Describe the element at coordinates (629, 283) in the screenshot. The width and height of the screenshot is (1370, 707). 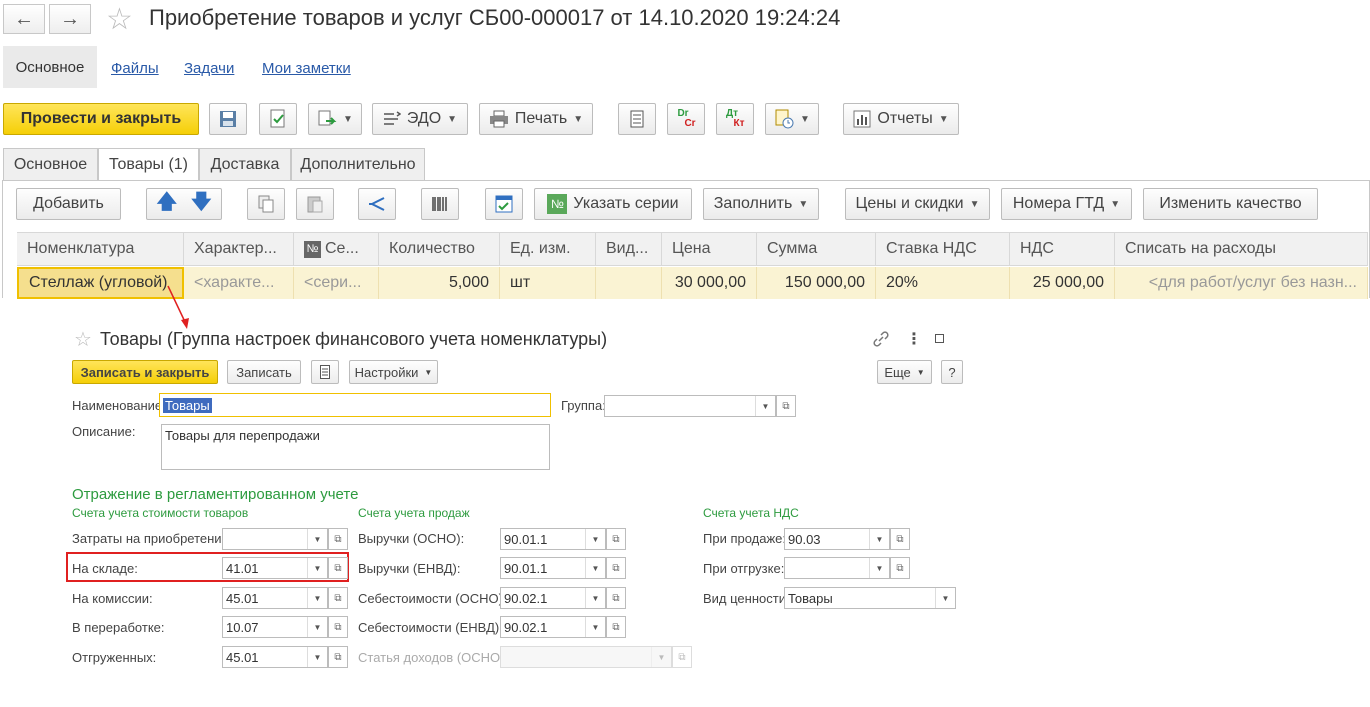
I see `cell-type` at that location.